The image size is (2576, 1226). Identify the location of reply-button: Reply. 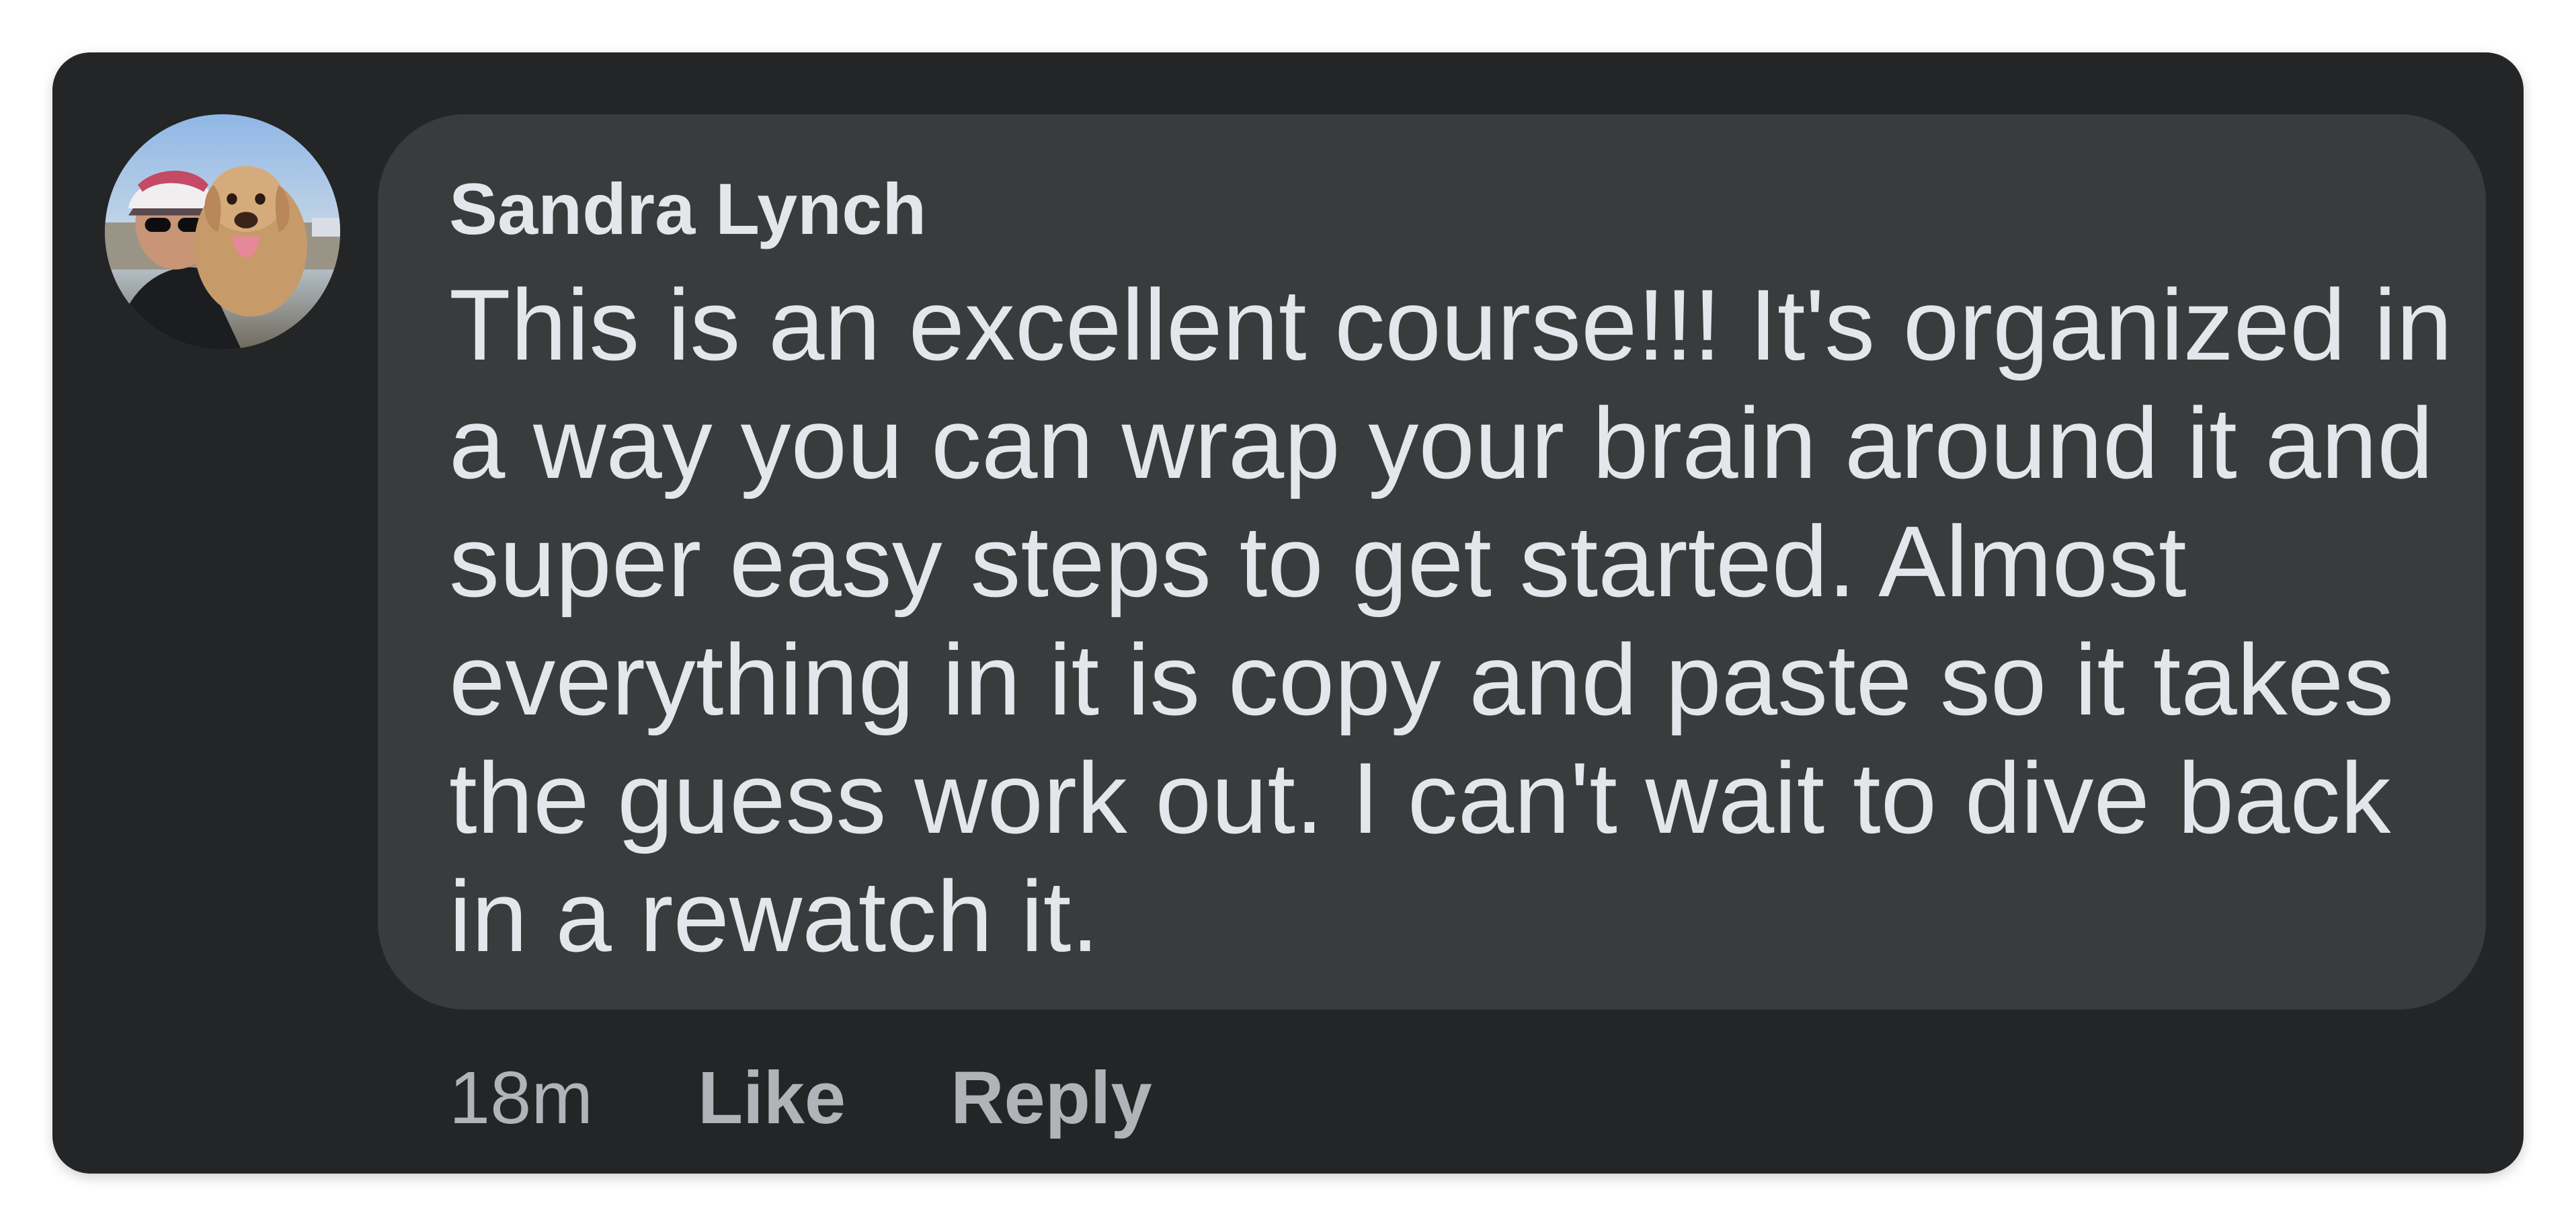
(1051, 1098).